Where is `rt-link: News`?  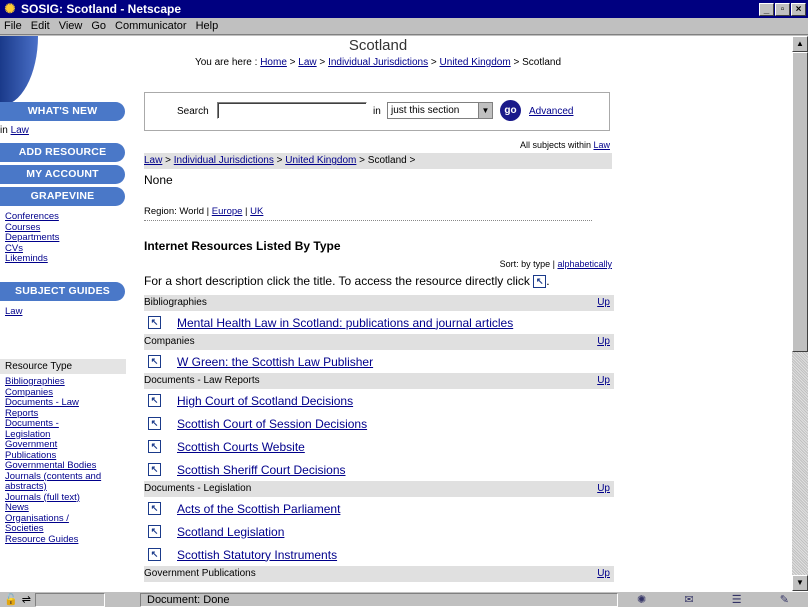 rt-link: News is located at coordinates (53, 508).